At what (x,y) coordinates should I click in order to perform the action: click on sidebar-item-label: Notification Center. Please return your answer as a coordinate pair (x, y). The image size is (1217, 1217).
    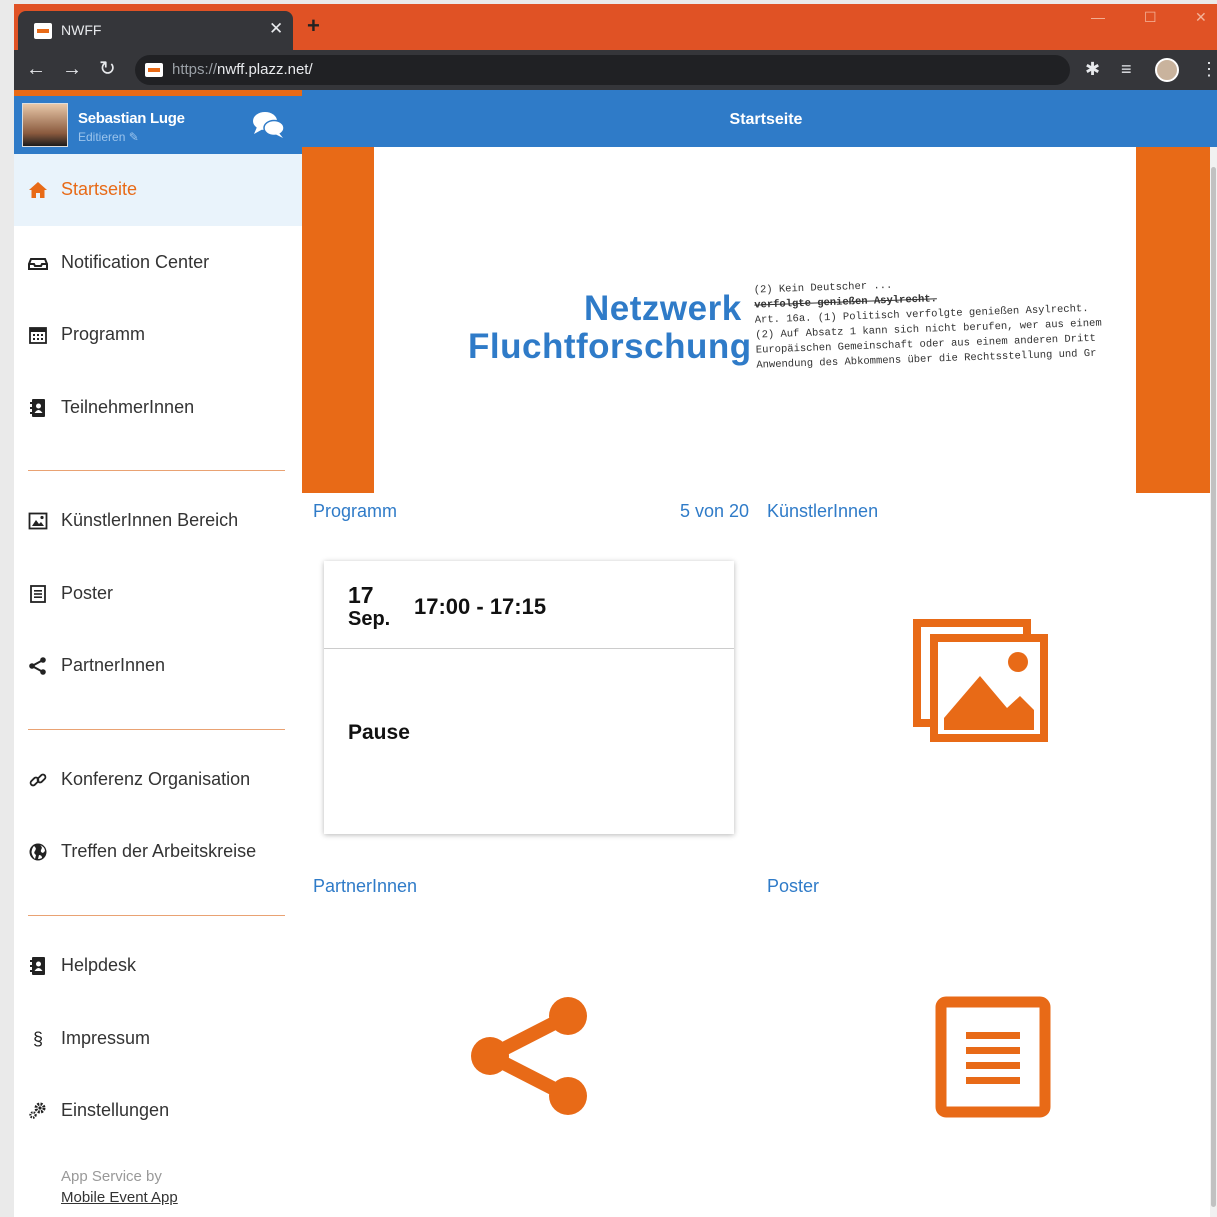
    Looking at the image, I should click on (135, 262).